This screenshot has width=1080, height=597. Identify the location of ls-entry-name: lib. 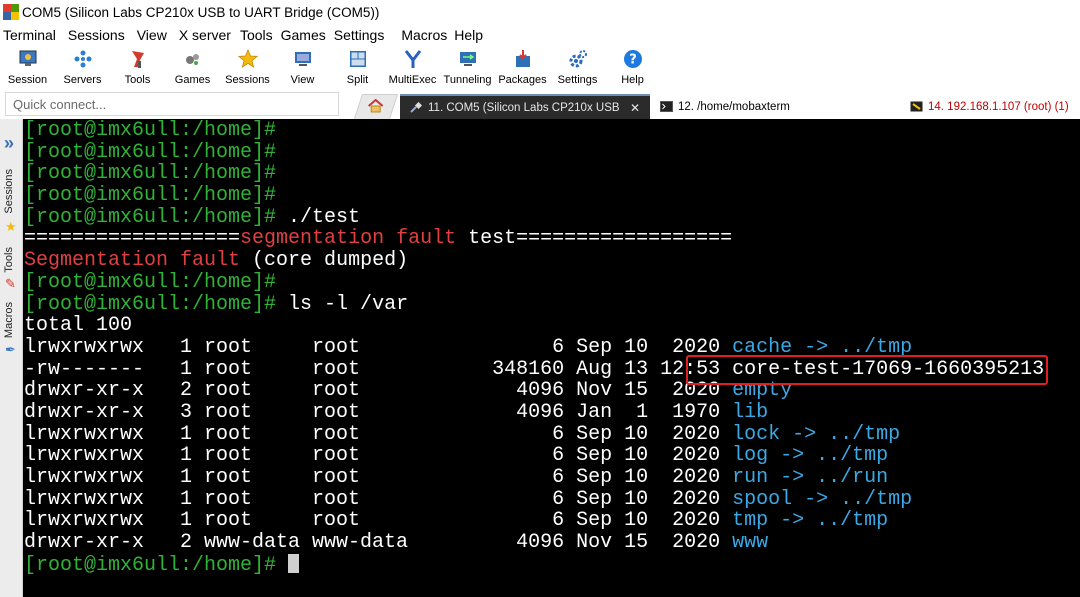
(750, 412).